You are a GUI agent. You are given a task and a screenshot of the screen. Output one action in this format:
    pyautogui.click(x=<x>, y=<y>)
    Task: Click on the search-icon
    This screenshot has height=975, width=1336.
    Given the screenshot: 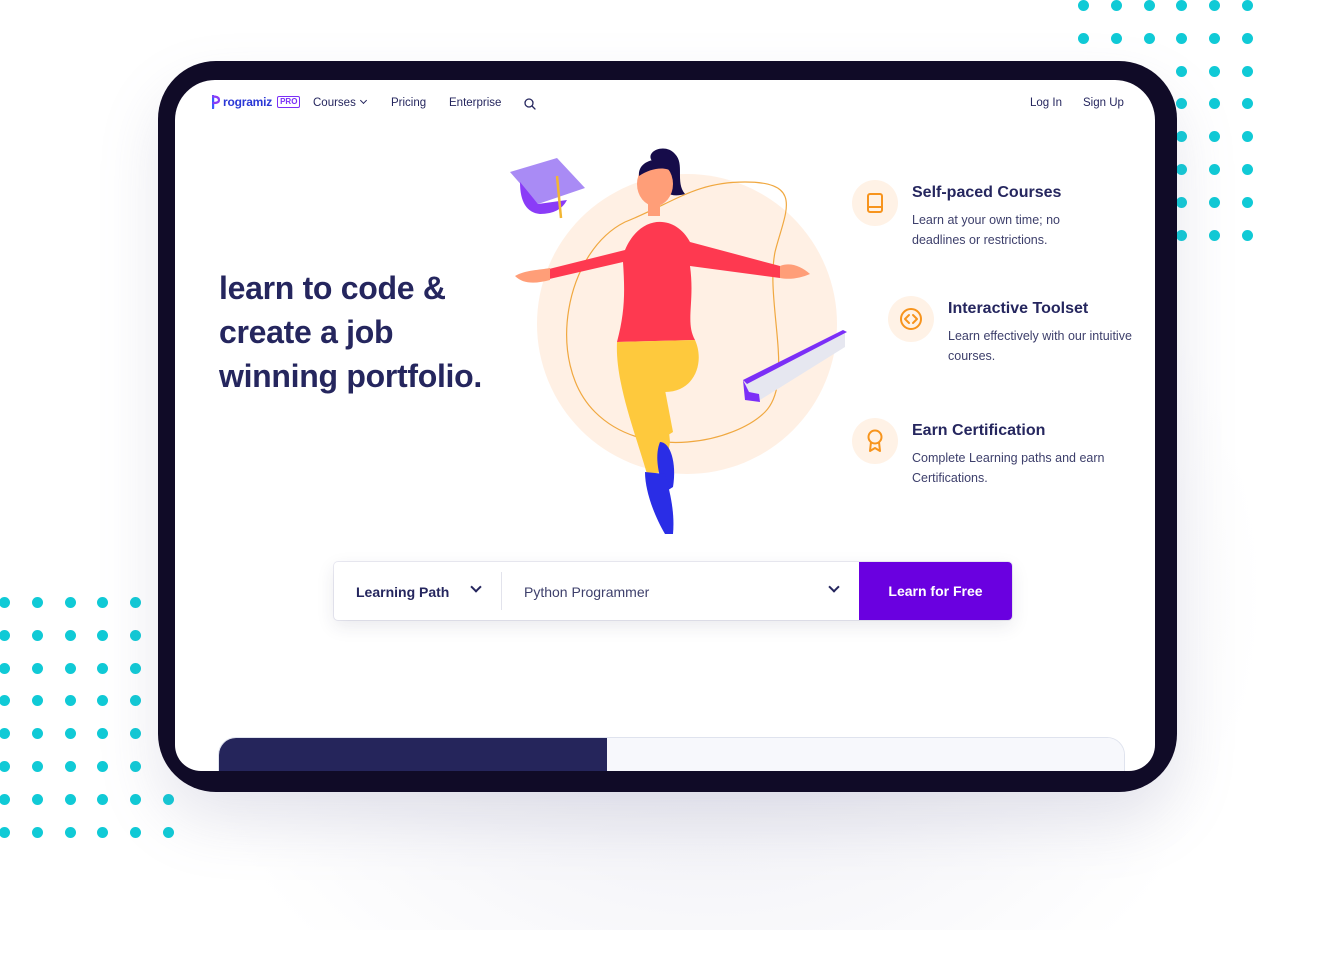 What is the action you would take?
    pyautogui.click(x=530, y=104)
    